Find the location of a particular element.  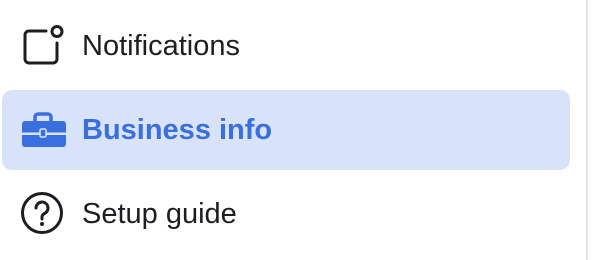

question-circle-icon is located at coordinates (43, 214).